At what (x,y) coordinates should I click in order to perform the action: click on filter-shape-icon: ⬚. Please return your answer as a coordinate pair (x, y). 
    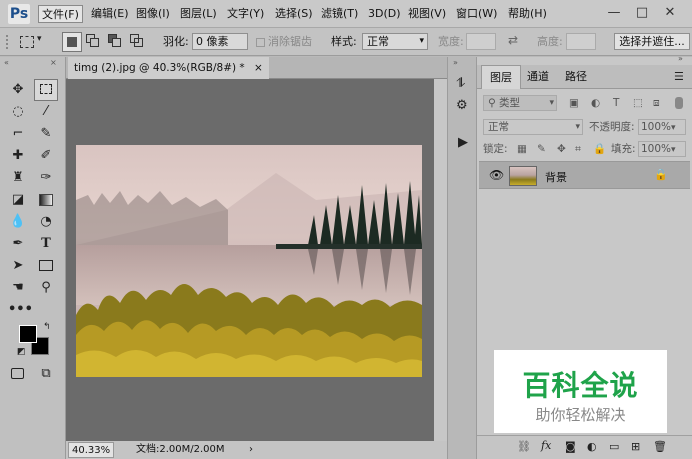
    Looking at the image, I should click on (638, 103).